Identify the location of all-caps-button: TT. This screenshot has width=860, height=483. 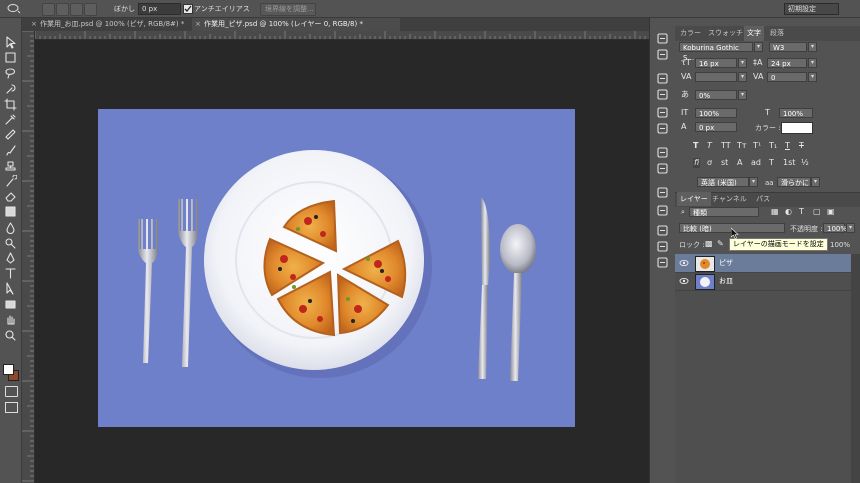
(726, 146).